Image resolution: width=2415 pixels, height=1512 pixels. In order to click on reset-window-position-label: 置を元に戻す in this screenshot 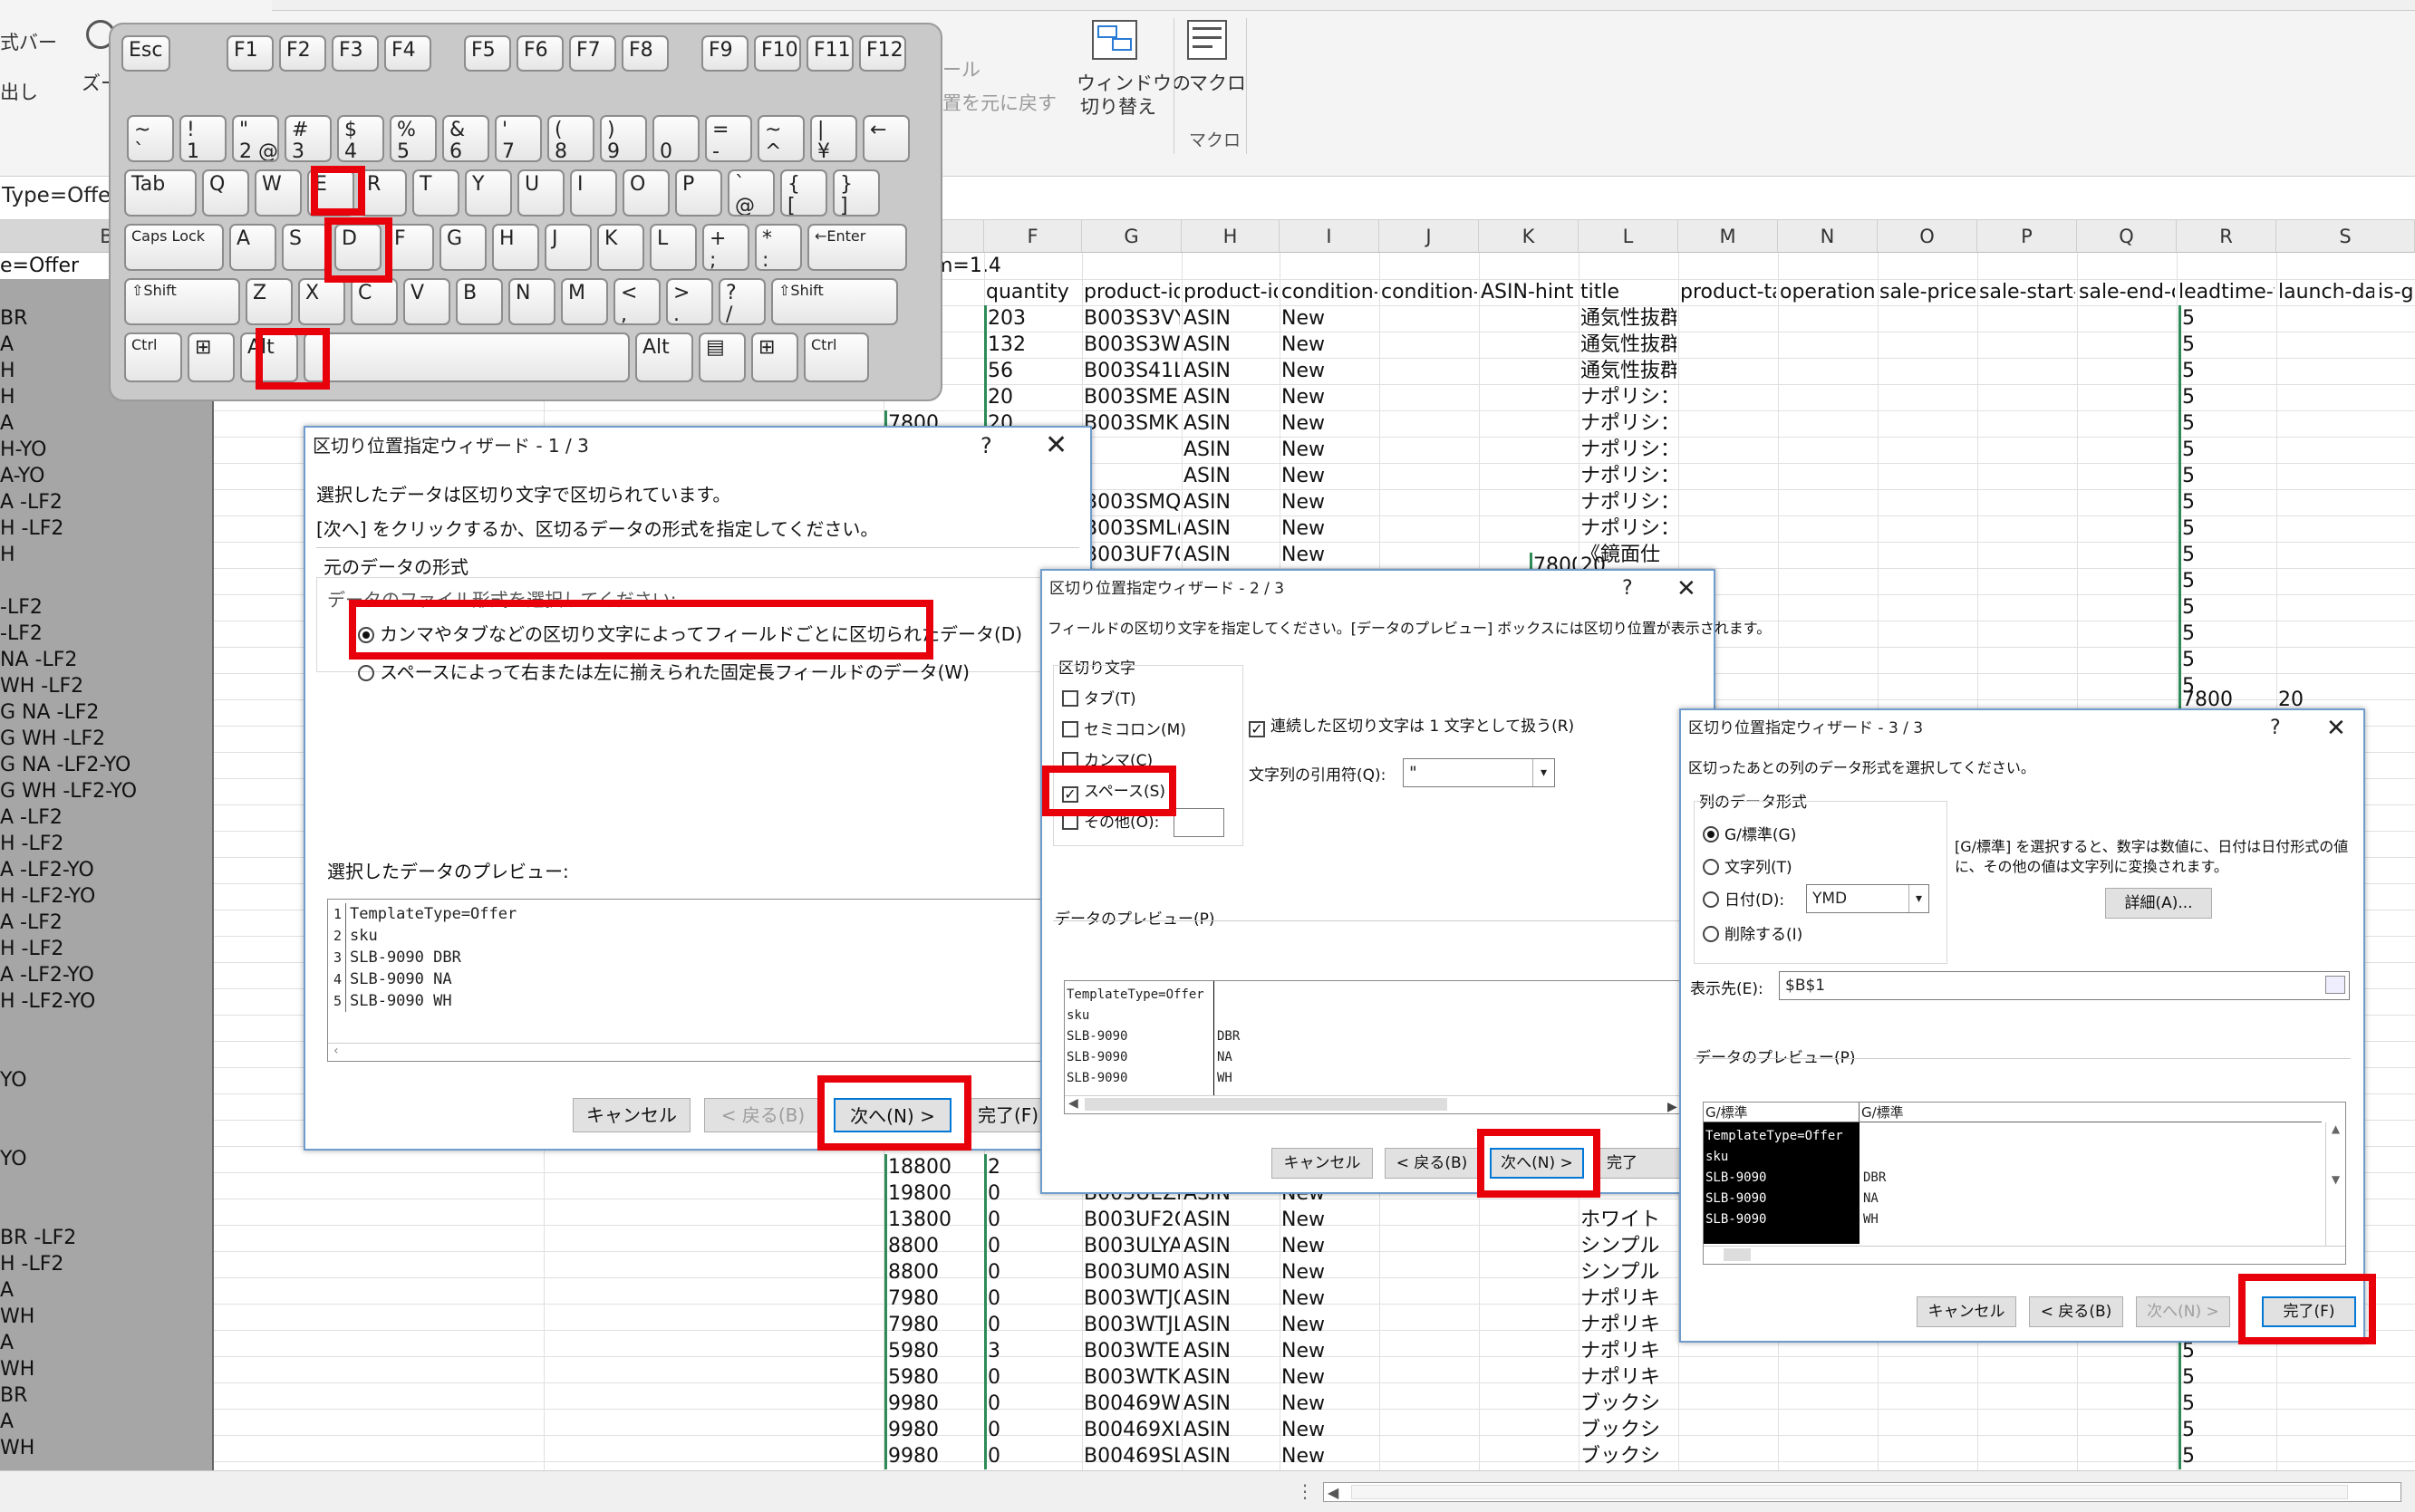, I will do `click(999, 103)`.